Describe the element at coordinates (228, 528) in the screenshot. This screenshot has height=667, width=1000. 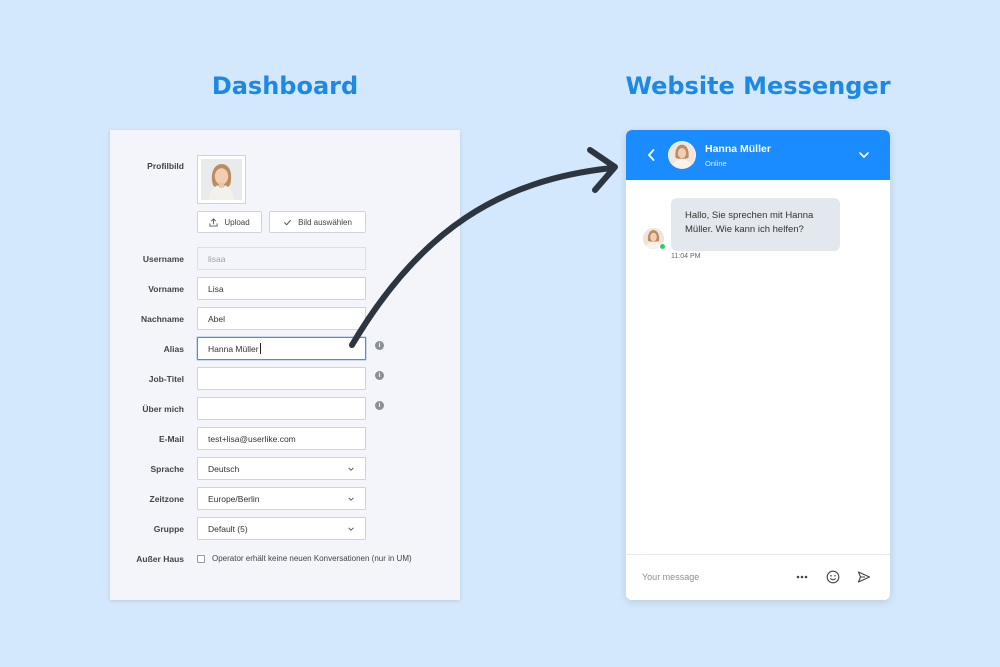
I see `group-value: Default (5)` at that location.